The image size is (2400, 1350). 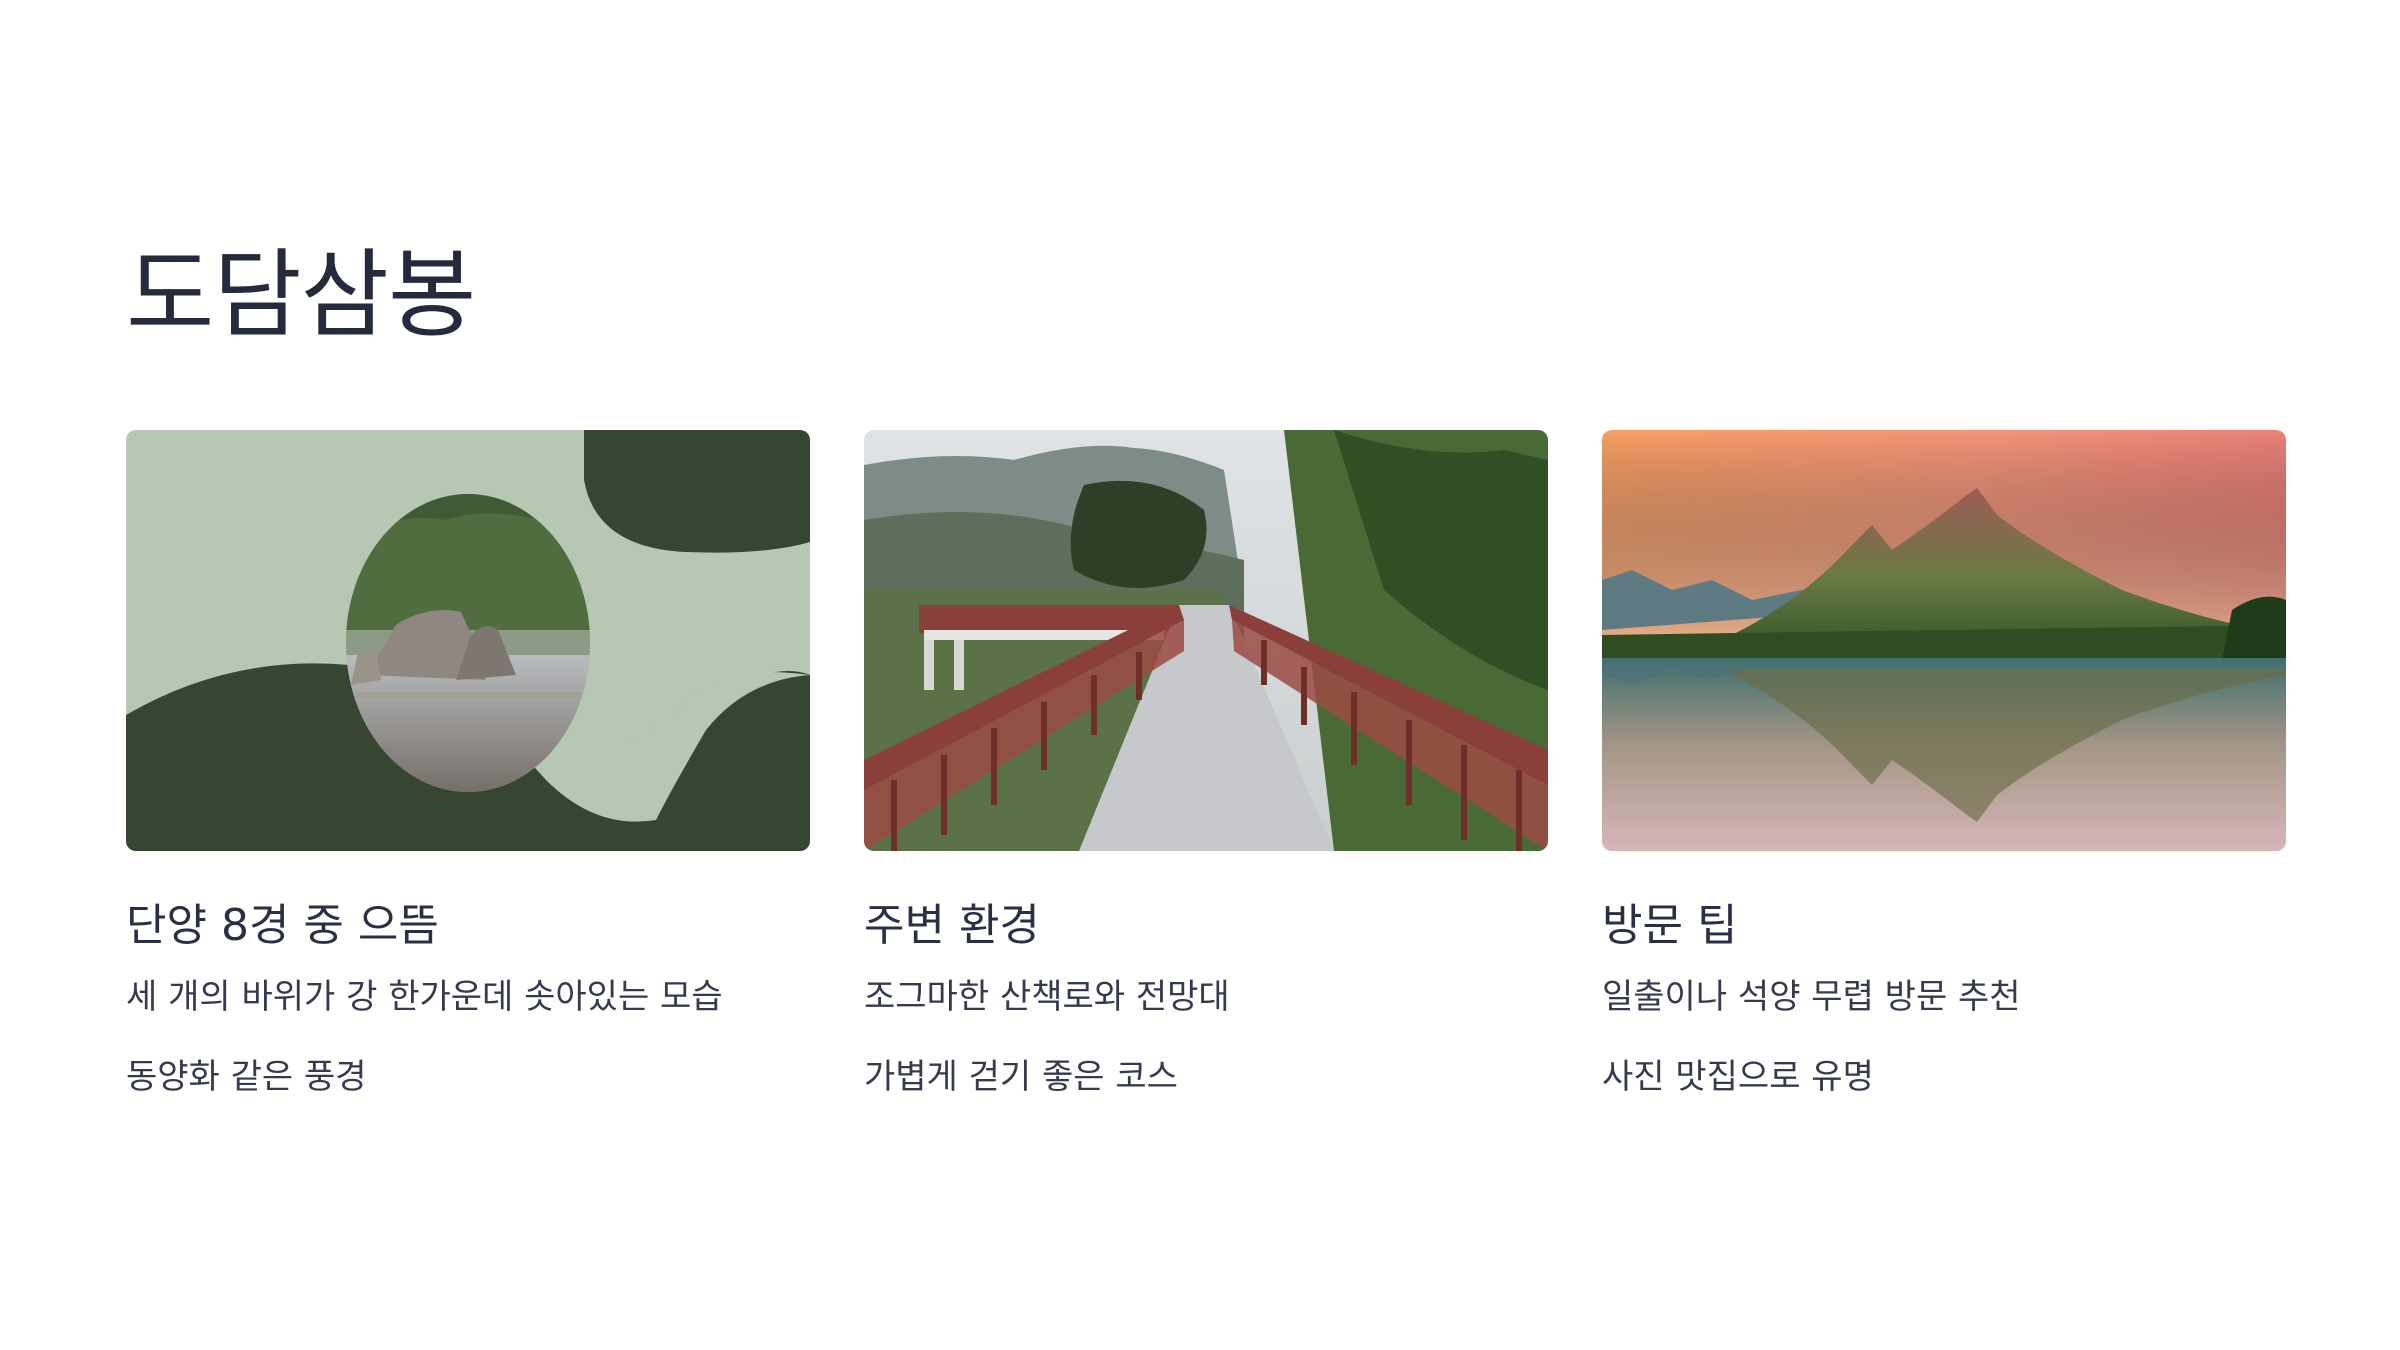 I want to click on card-image-bridge, so click(x=1206, y=640).